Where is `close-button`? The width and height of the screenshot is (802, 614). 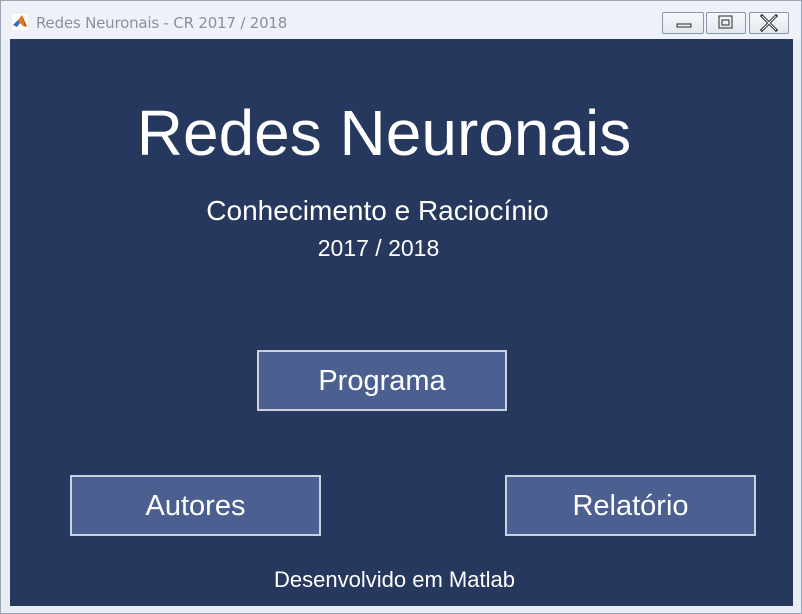
close-button is located at coordinates (769, 23).